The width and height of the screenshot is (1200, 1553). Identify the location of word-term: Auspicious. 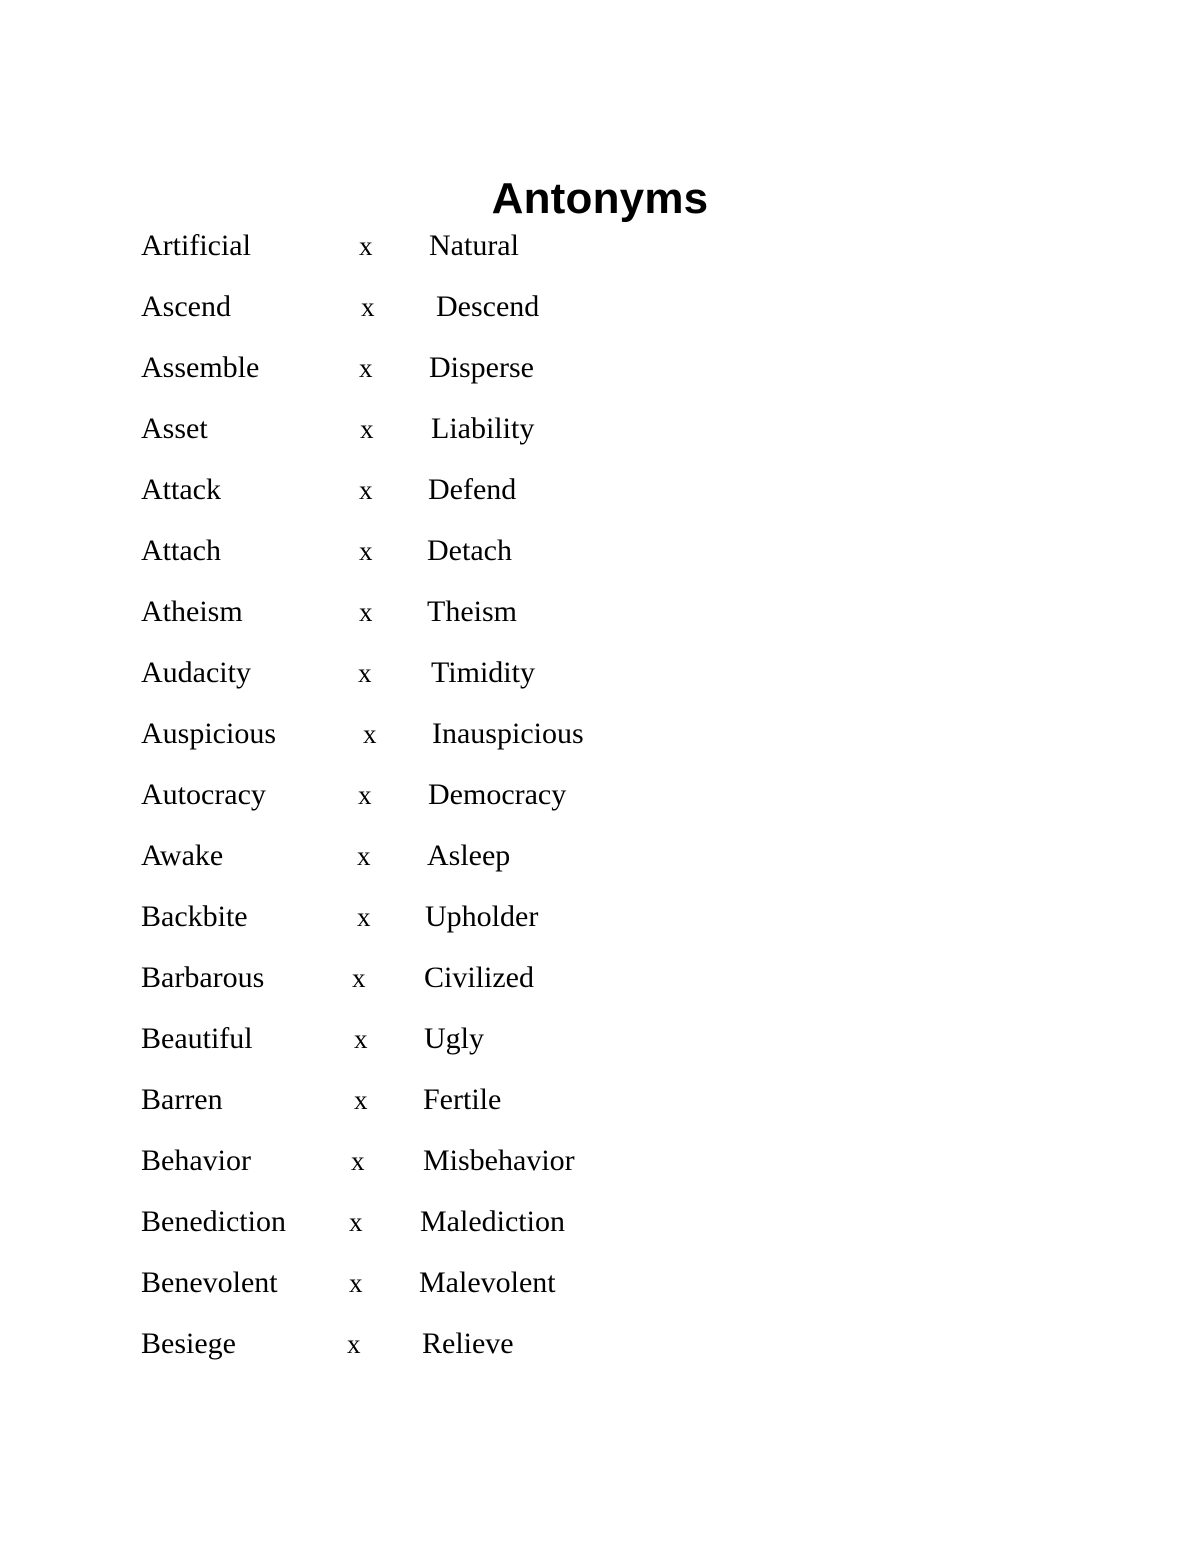
(208, 733).